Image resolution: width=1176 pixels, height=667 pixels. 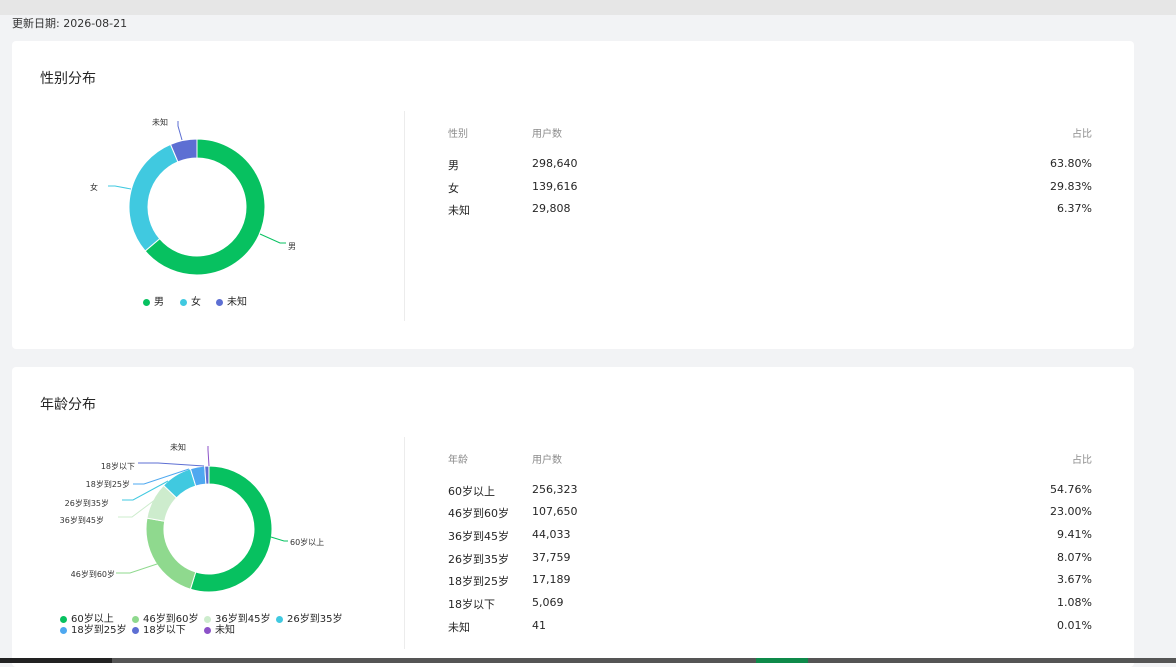 I want to click on age-row-users: 5,069, so click(x=548, y=602).